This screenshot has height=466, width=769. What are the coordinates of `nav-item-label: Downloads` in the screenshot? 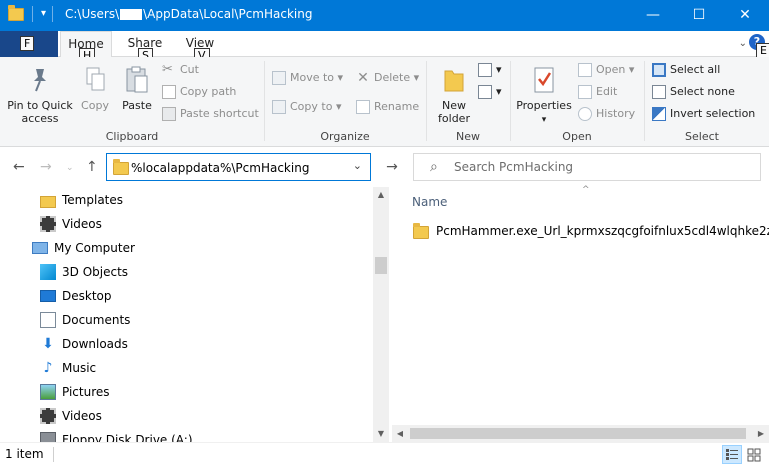 It's located at (95, 344).